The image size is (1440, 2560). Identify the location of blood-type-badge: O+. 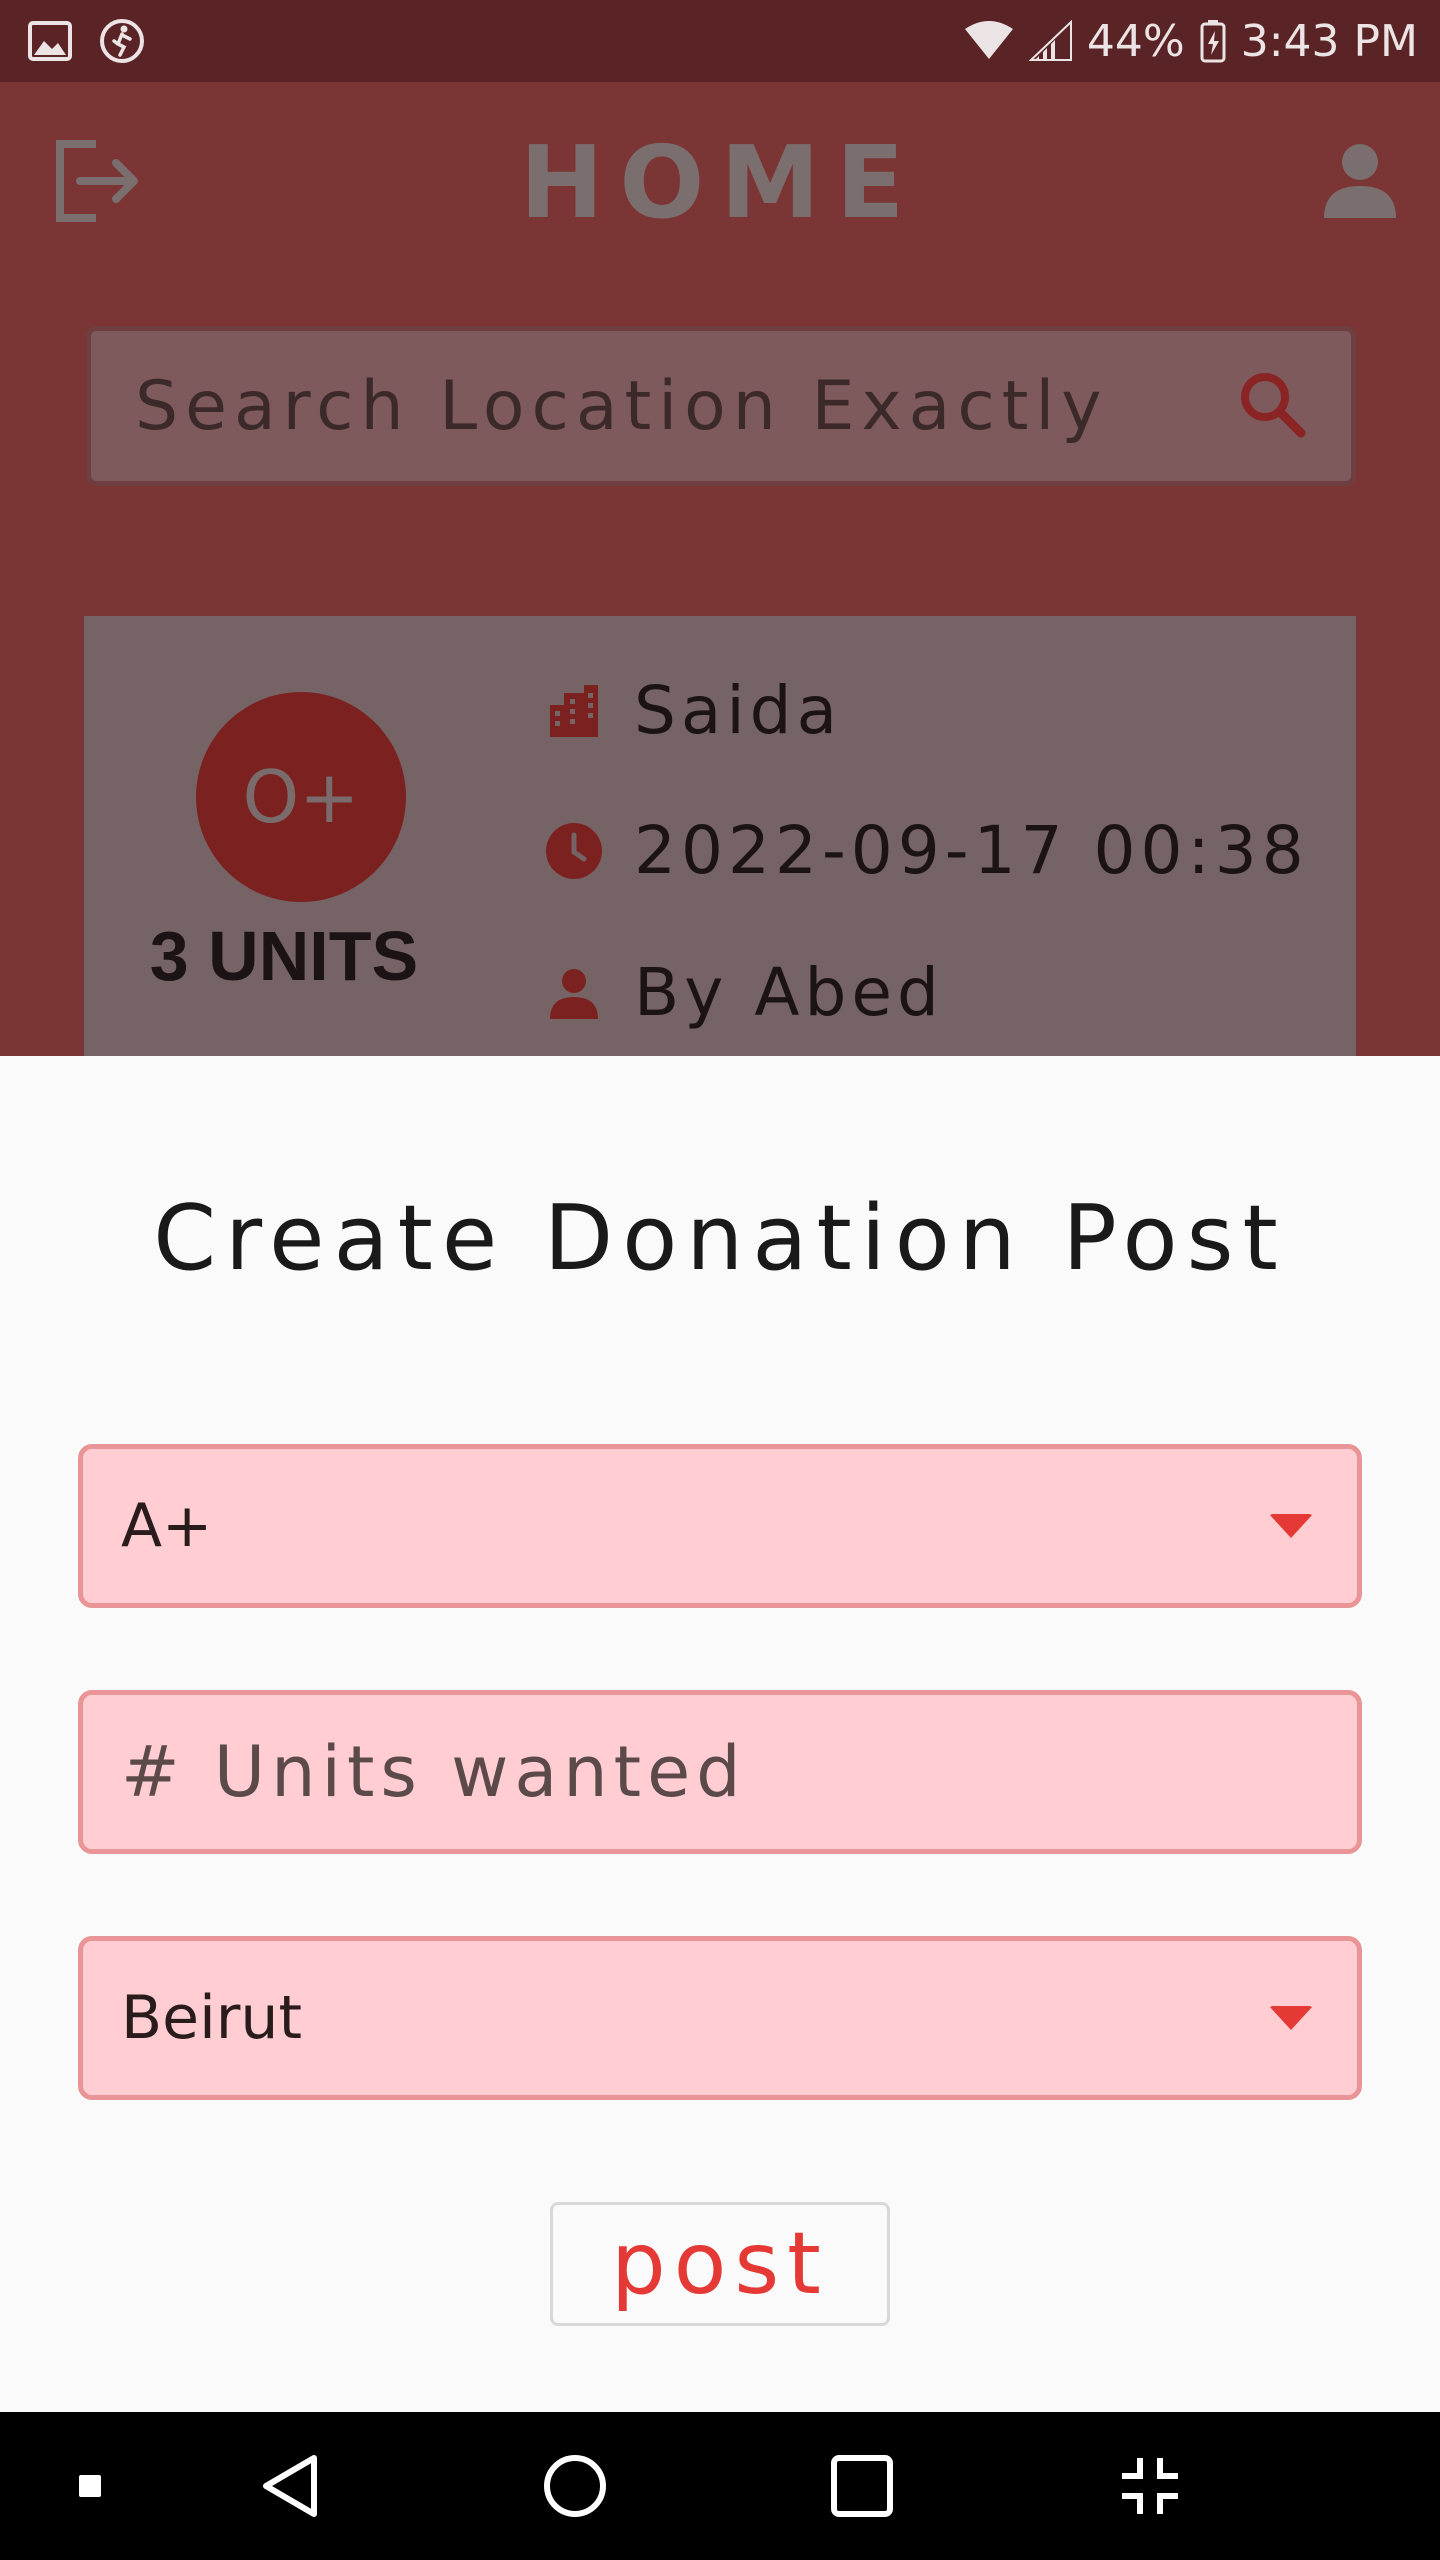
(301, 797).